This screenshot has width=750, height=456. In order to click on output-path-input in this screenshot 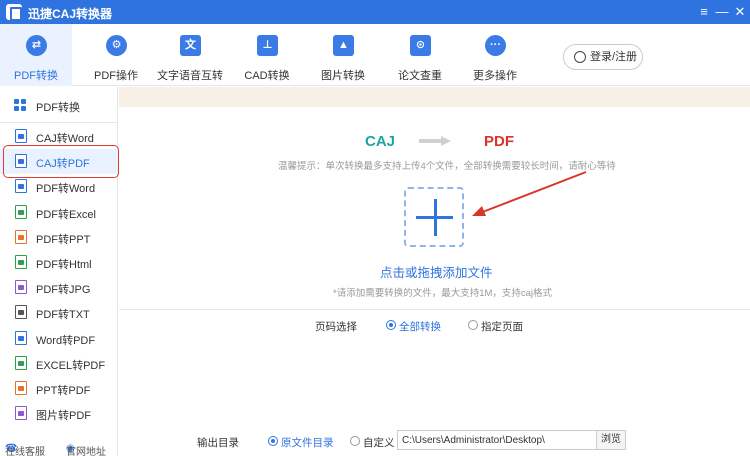, I will do `click(497, 440)`.